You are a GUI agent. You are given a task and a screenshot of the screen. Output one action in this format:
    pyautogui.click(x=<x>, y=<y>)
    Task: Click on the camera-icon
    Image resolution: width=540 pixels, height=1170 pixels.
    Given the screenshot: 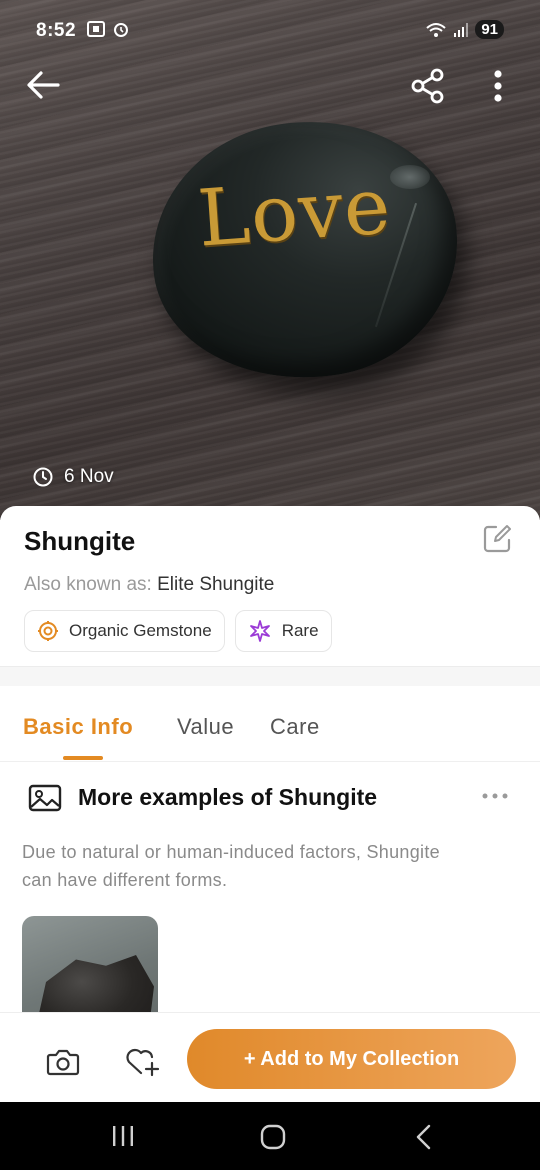 What is the action you would take?
    pyautogui.click(x=63, y=1062)
    